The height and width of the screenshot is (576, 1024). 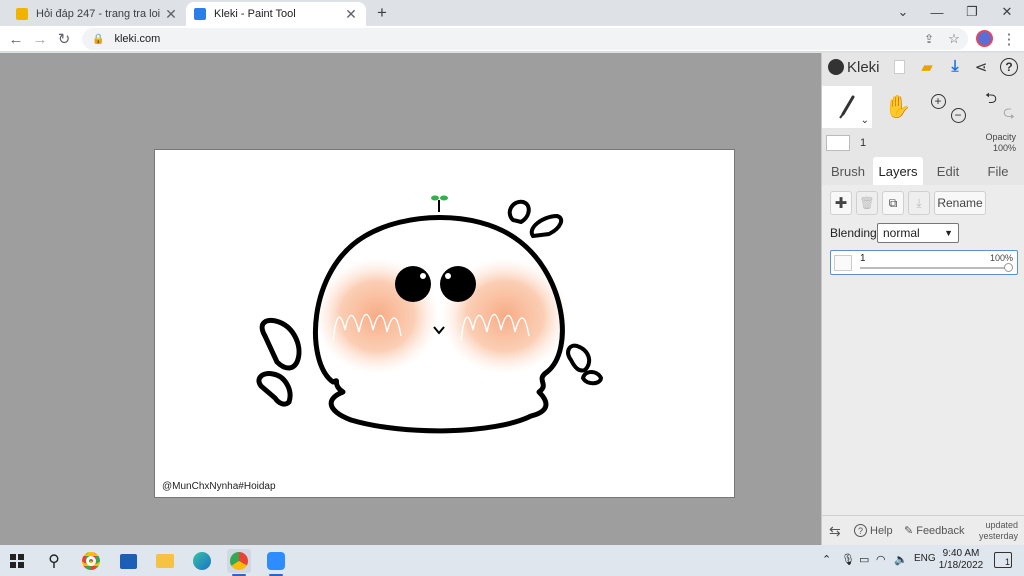 I want to click on browser-toolbar: ← → ↻ 🔒 kleki.com ⇪ ☆ ⋮, so click(x=512, y=39).